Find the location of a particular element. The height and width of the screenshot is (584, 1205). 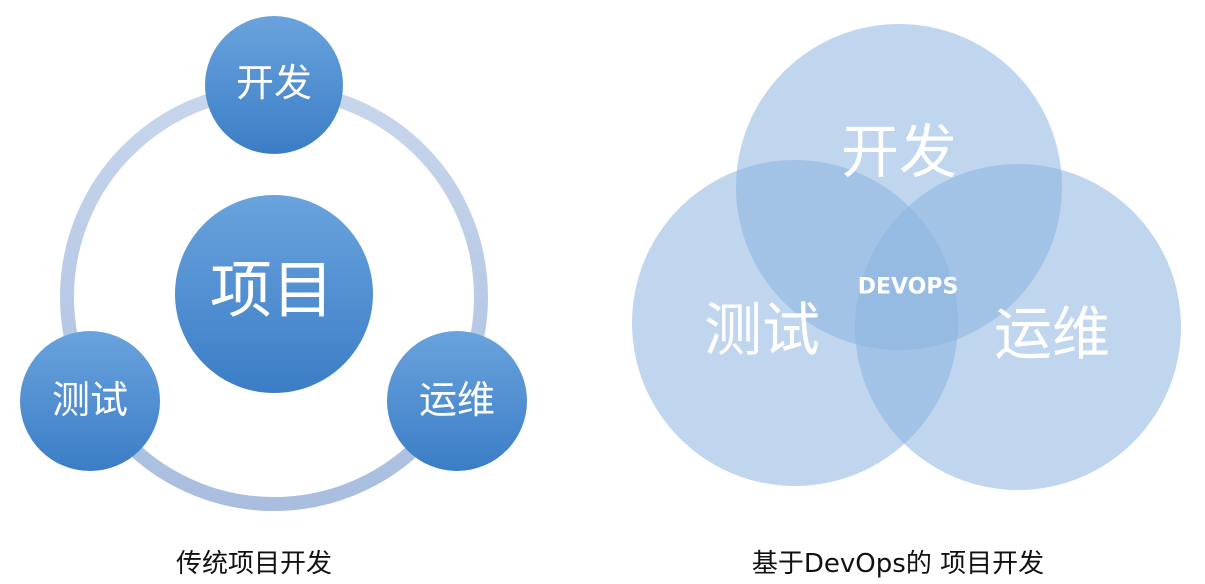

devops-caption: 基于DevOps的 项目开发 is located at coordinates (898, 564).